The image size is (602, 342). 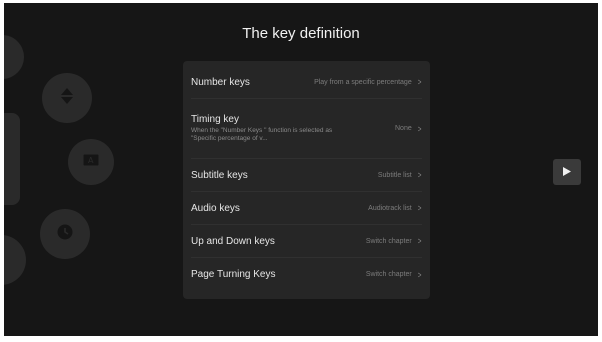 I want to click on svg-text: A, so click(x=91, y=160).